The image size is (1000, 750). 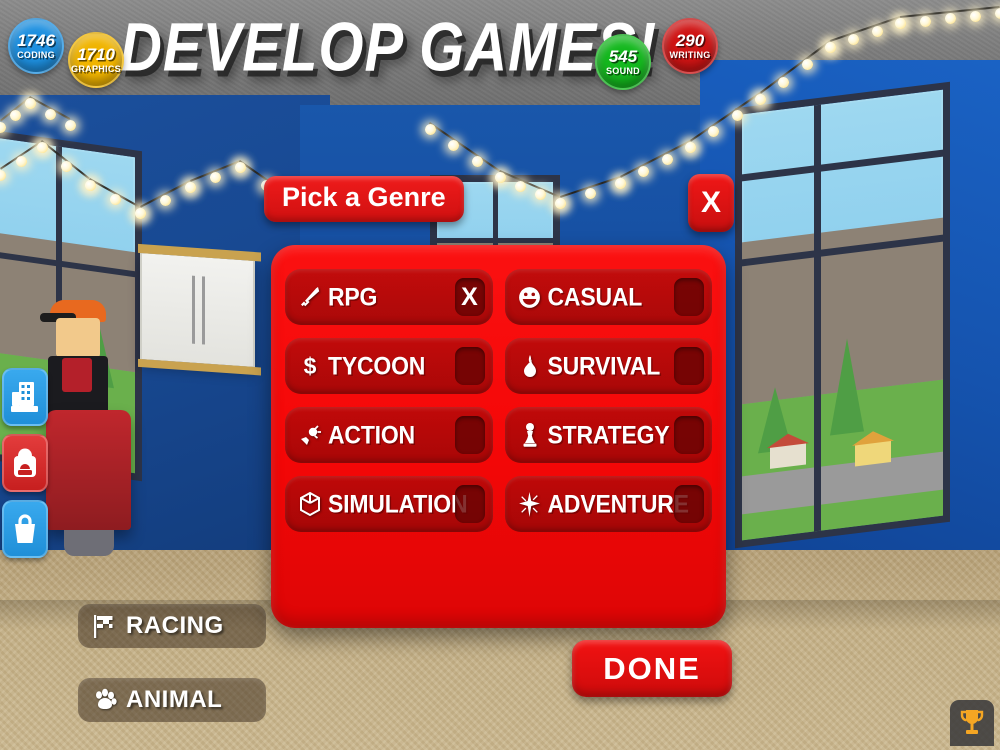 I want to click on genre-label: ADVENTURE, so click(x=618, y=503).